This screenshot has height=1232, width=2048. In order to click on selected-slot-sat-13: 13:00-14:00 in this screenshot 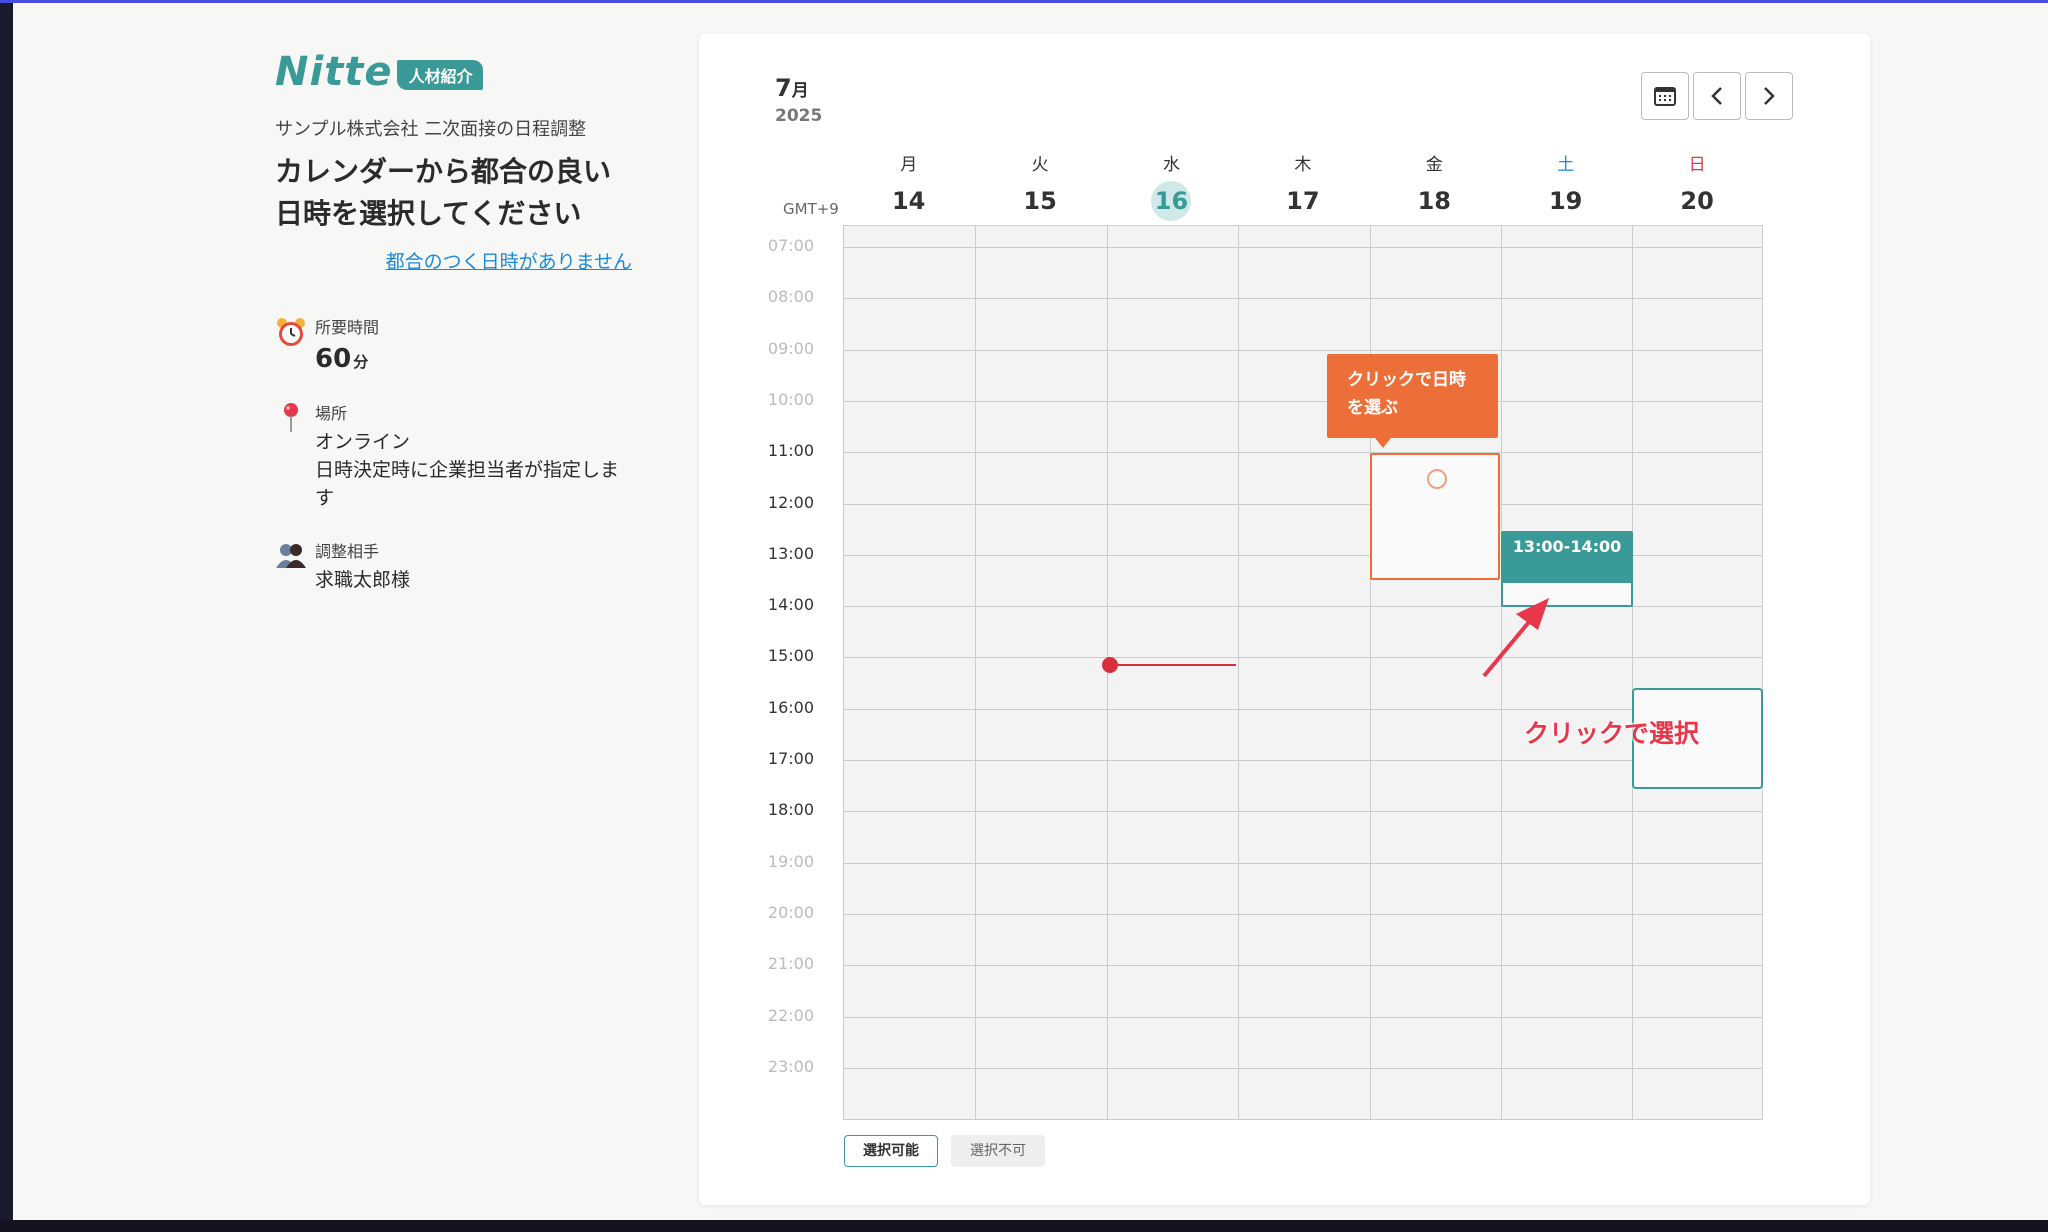, I will do `click(1567, 569)`.